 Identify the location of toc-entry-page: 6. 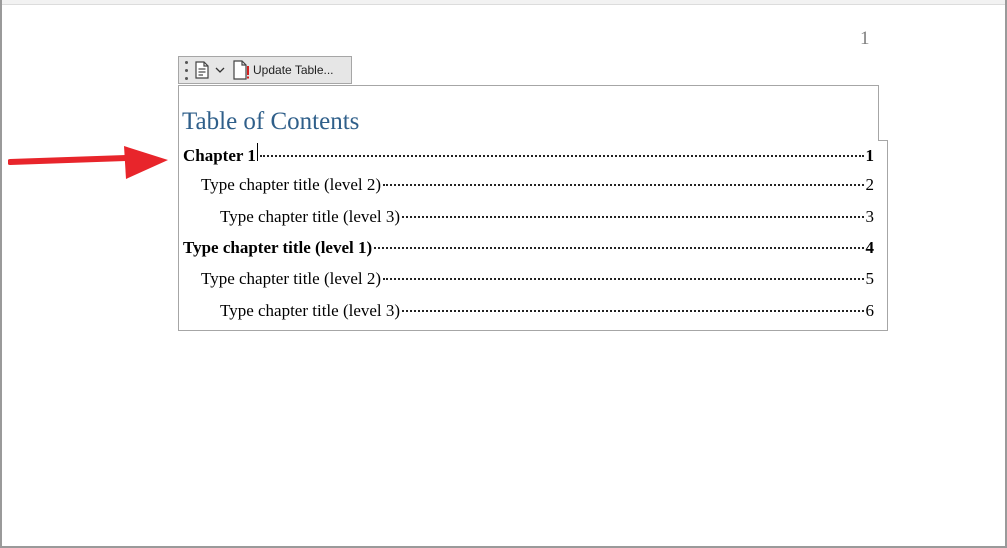
(870, 310).